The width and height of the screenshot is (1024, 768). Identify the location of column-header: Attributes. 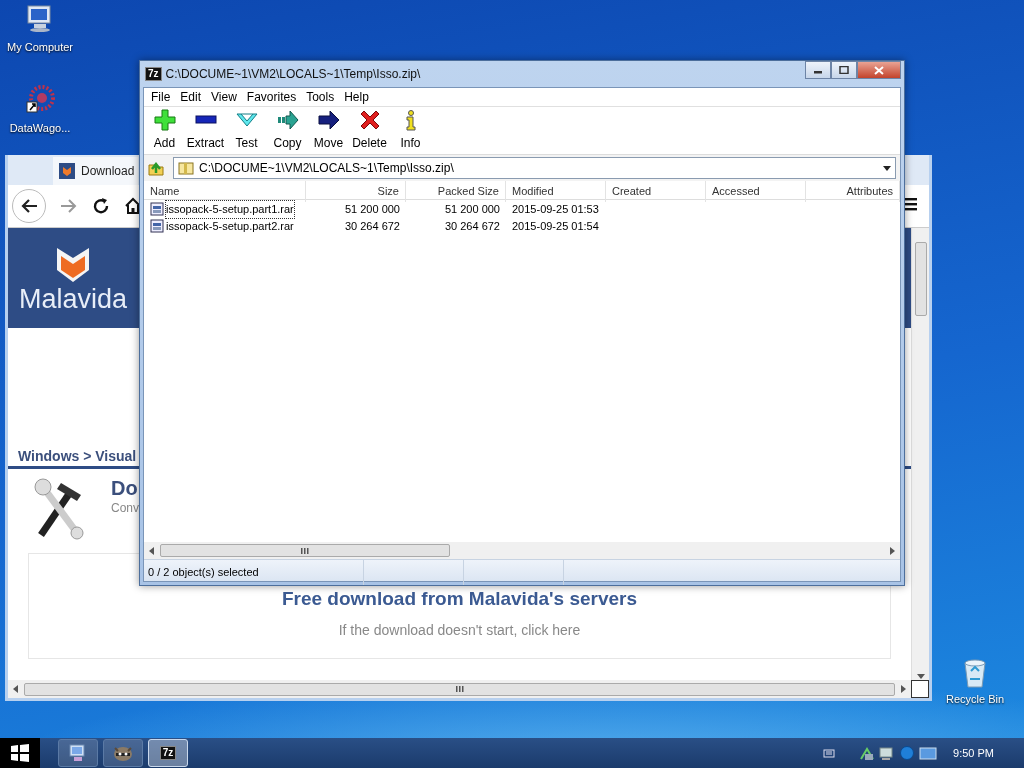
(853, 191).